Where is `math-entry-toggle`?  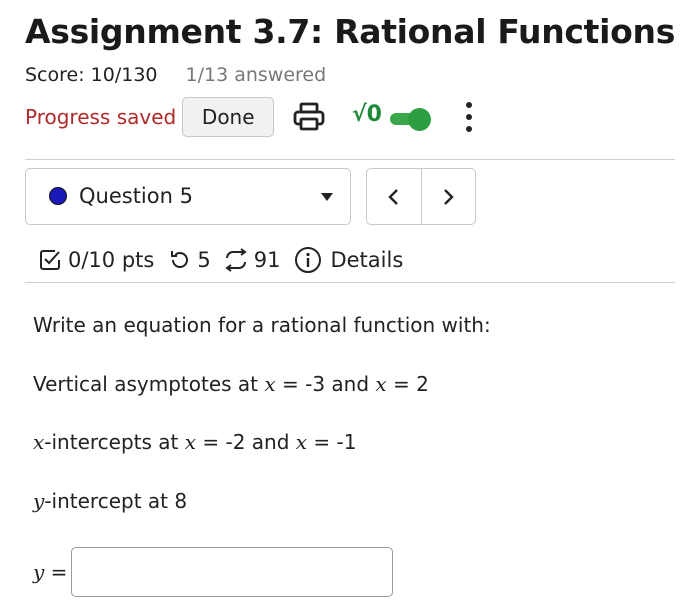
math-entry-toggle is located at coordinates (411, 119).